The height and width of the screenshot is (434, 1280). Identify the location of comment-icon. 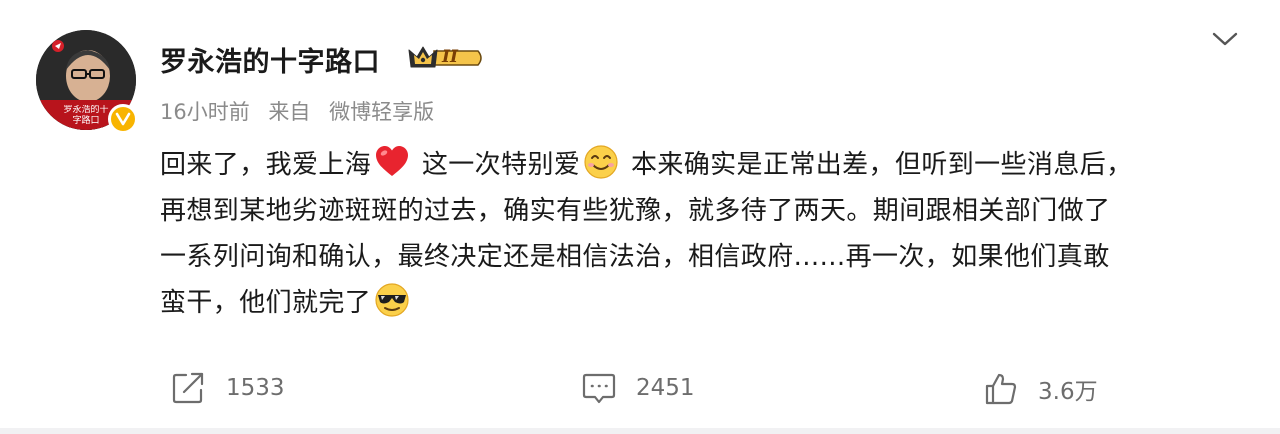
(599, 388).